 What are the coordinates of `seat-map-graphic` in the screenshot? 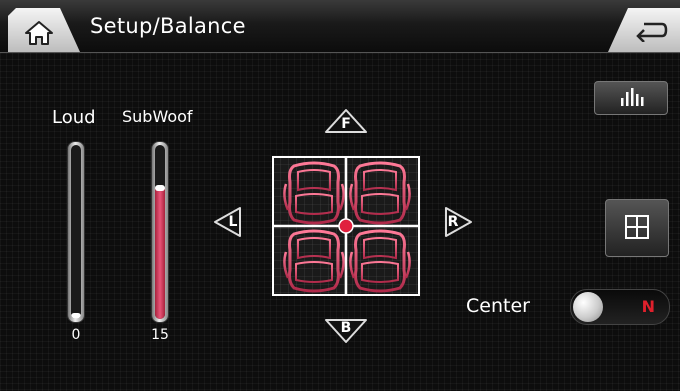 It's located at (346, 226).